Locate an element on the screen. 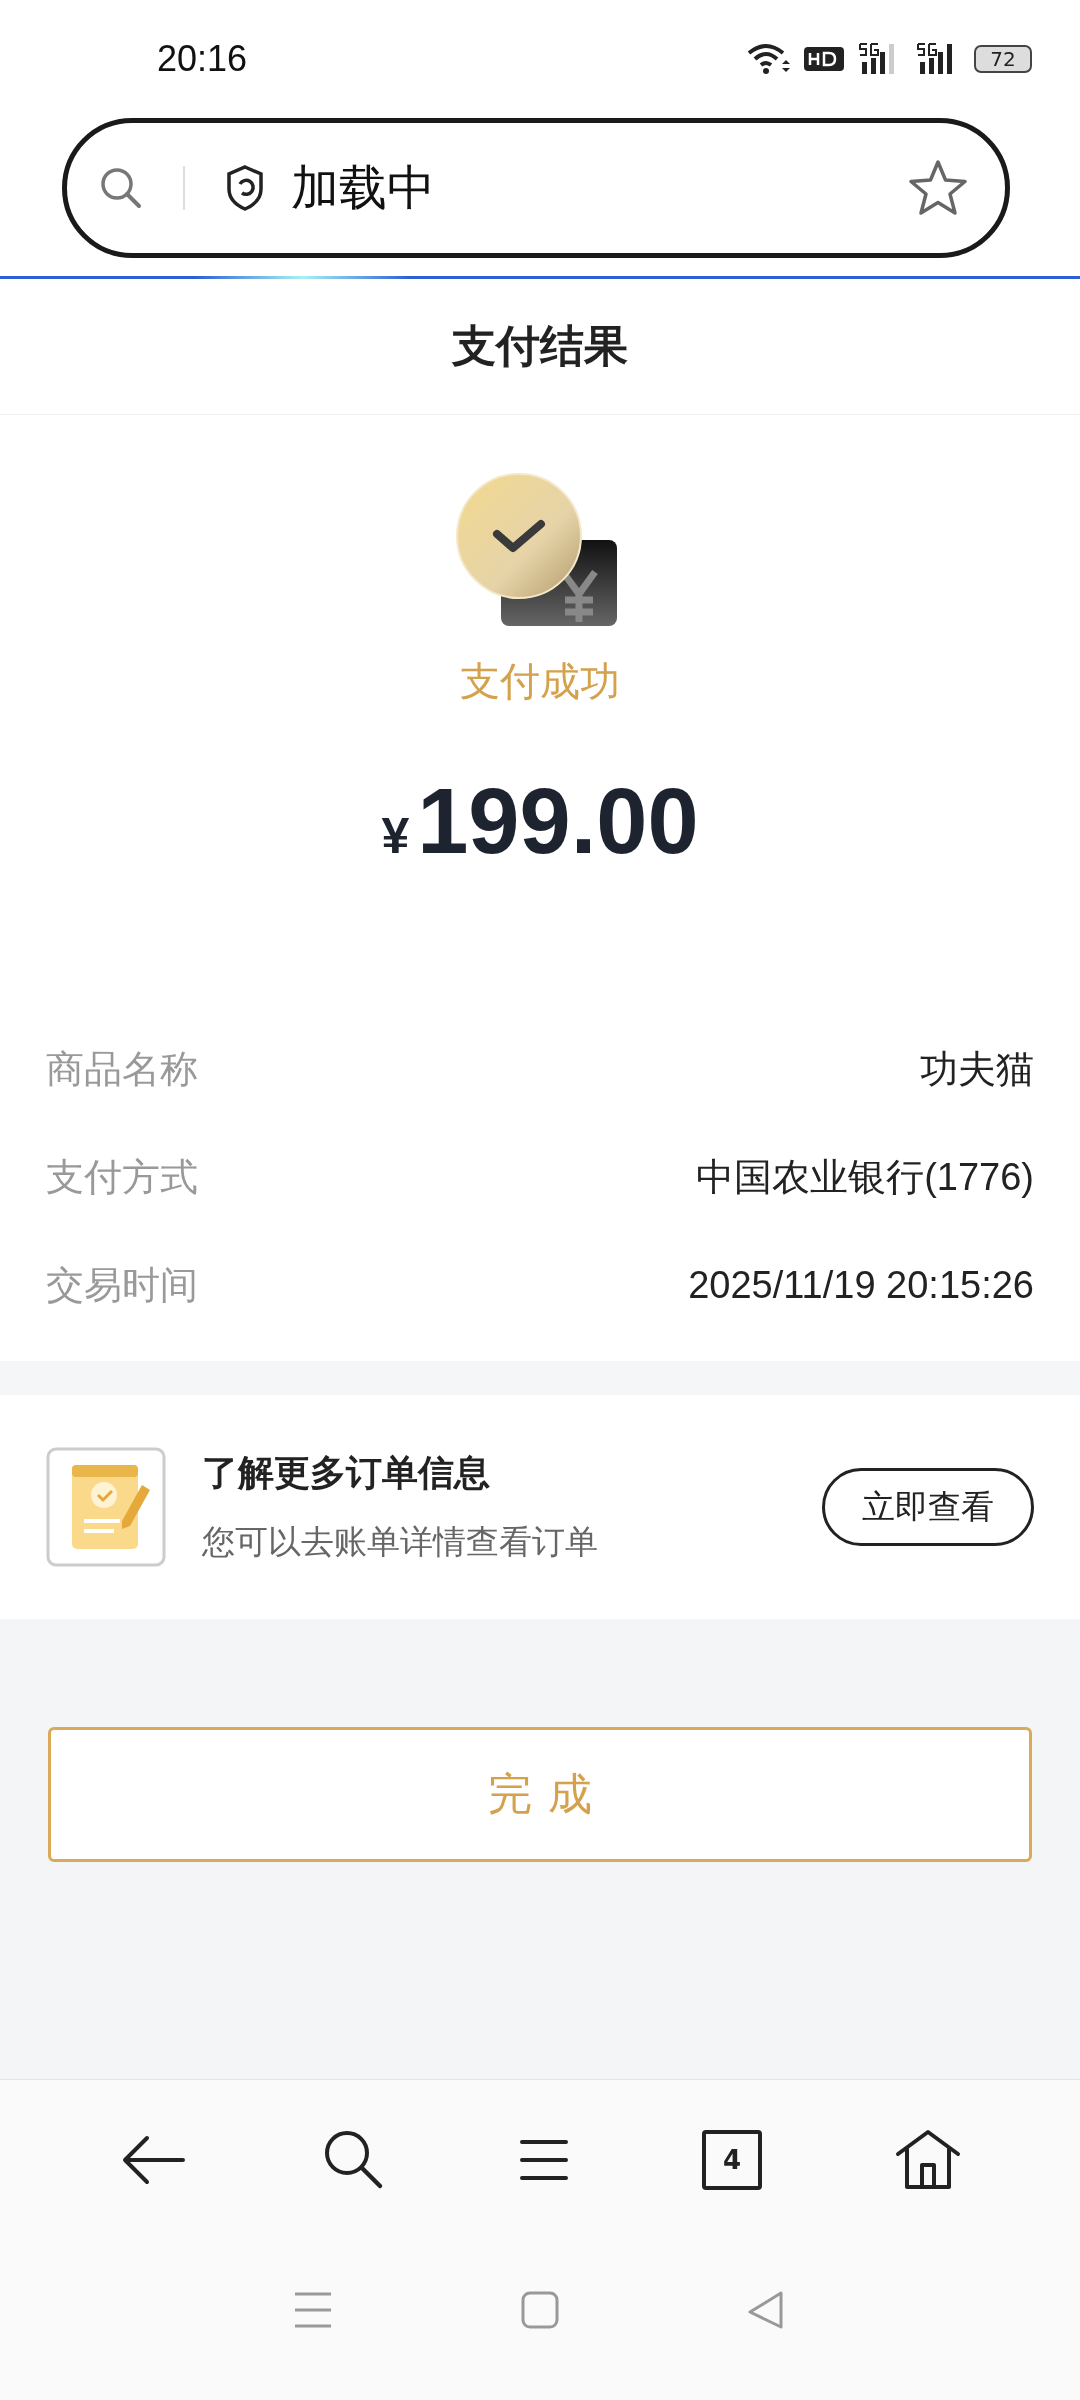 This screenshot has width=1080, height=2400. success-text: 支付成功 is located at coordinates (540, 681).